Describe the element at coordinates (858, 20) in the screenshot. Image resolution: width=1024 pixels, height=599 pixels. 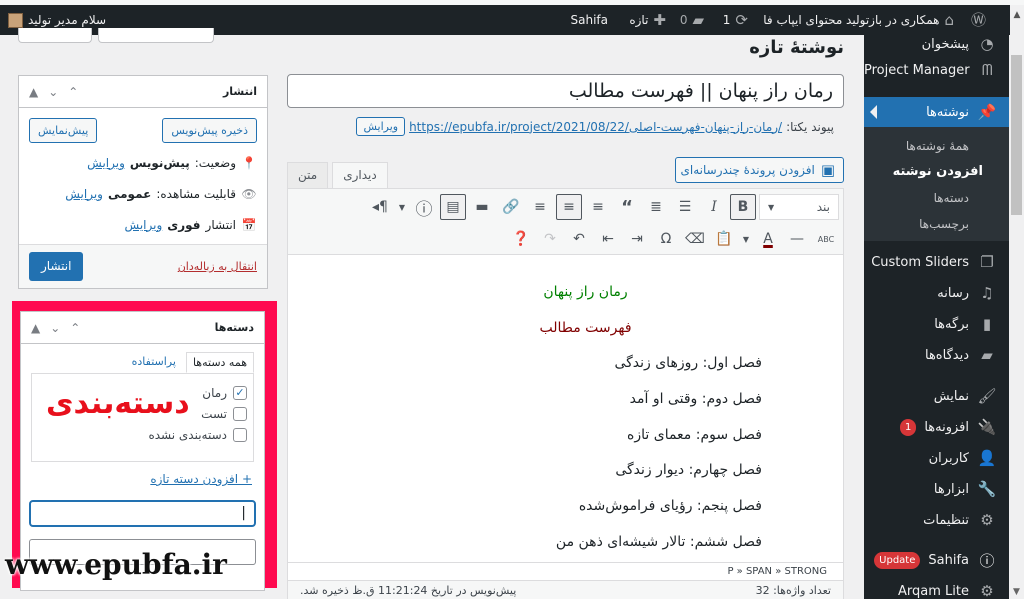
I see `site-name-link: ⌂ همکاری در بازتولید محتوای ایپاب فا` at that location.